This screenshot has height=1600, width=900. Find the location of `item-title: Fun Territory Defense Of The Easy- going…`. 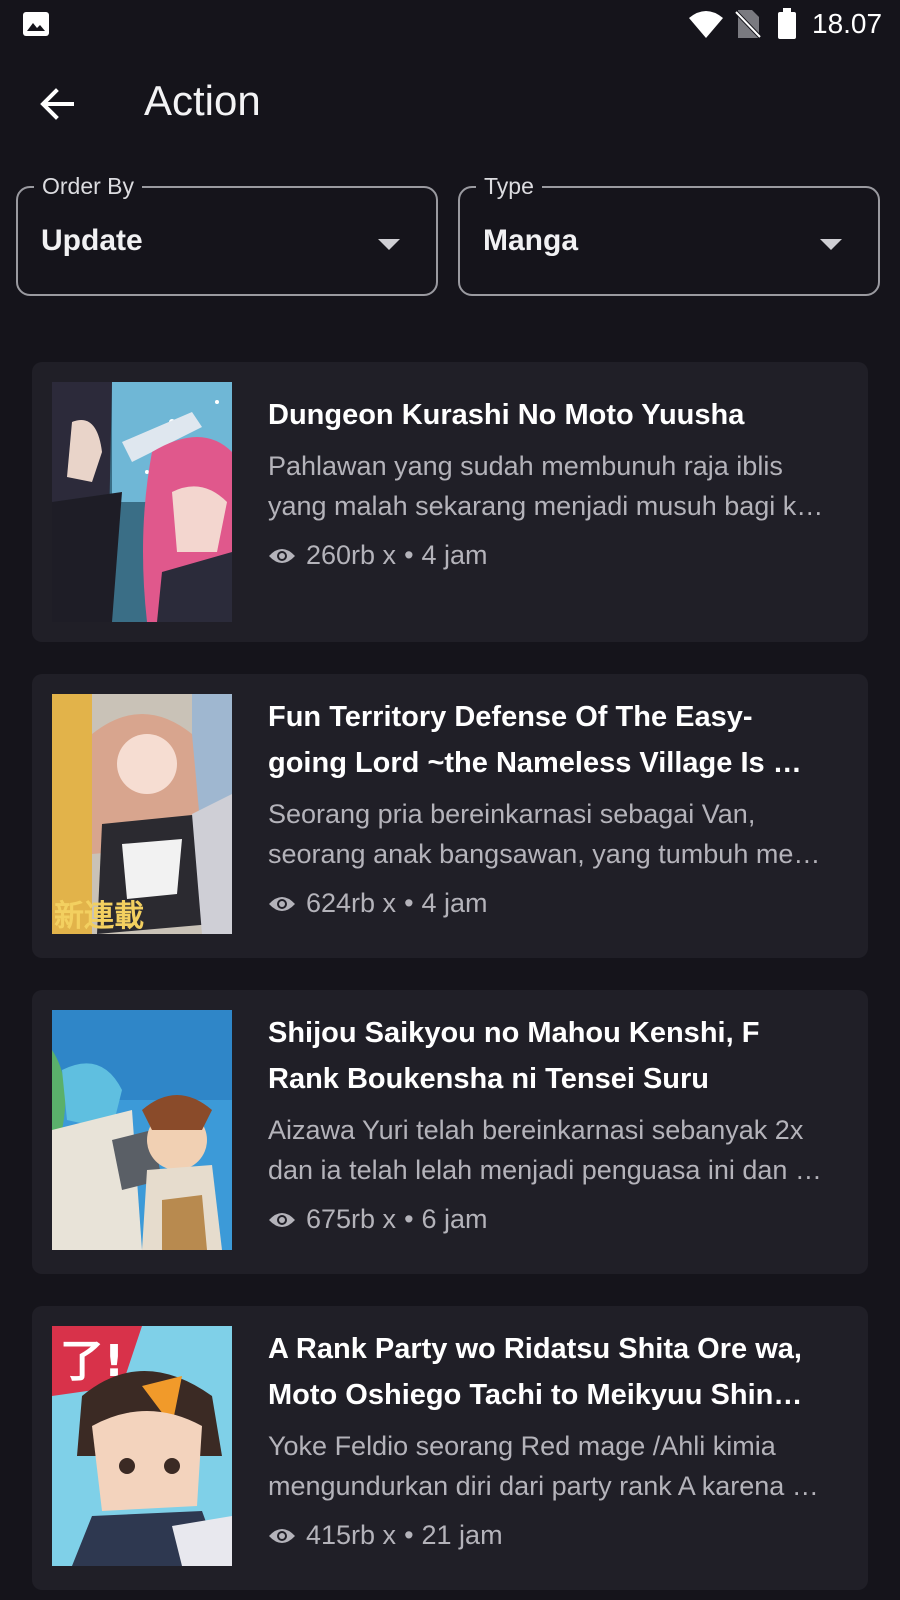

item-title: Fun Territory Defense Of The Easy- going… is located at coordinates (535, 740).